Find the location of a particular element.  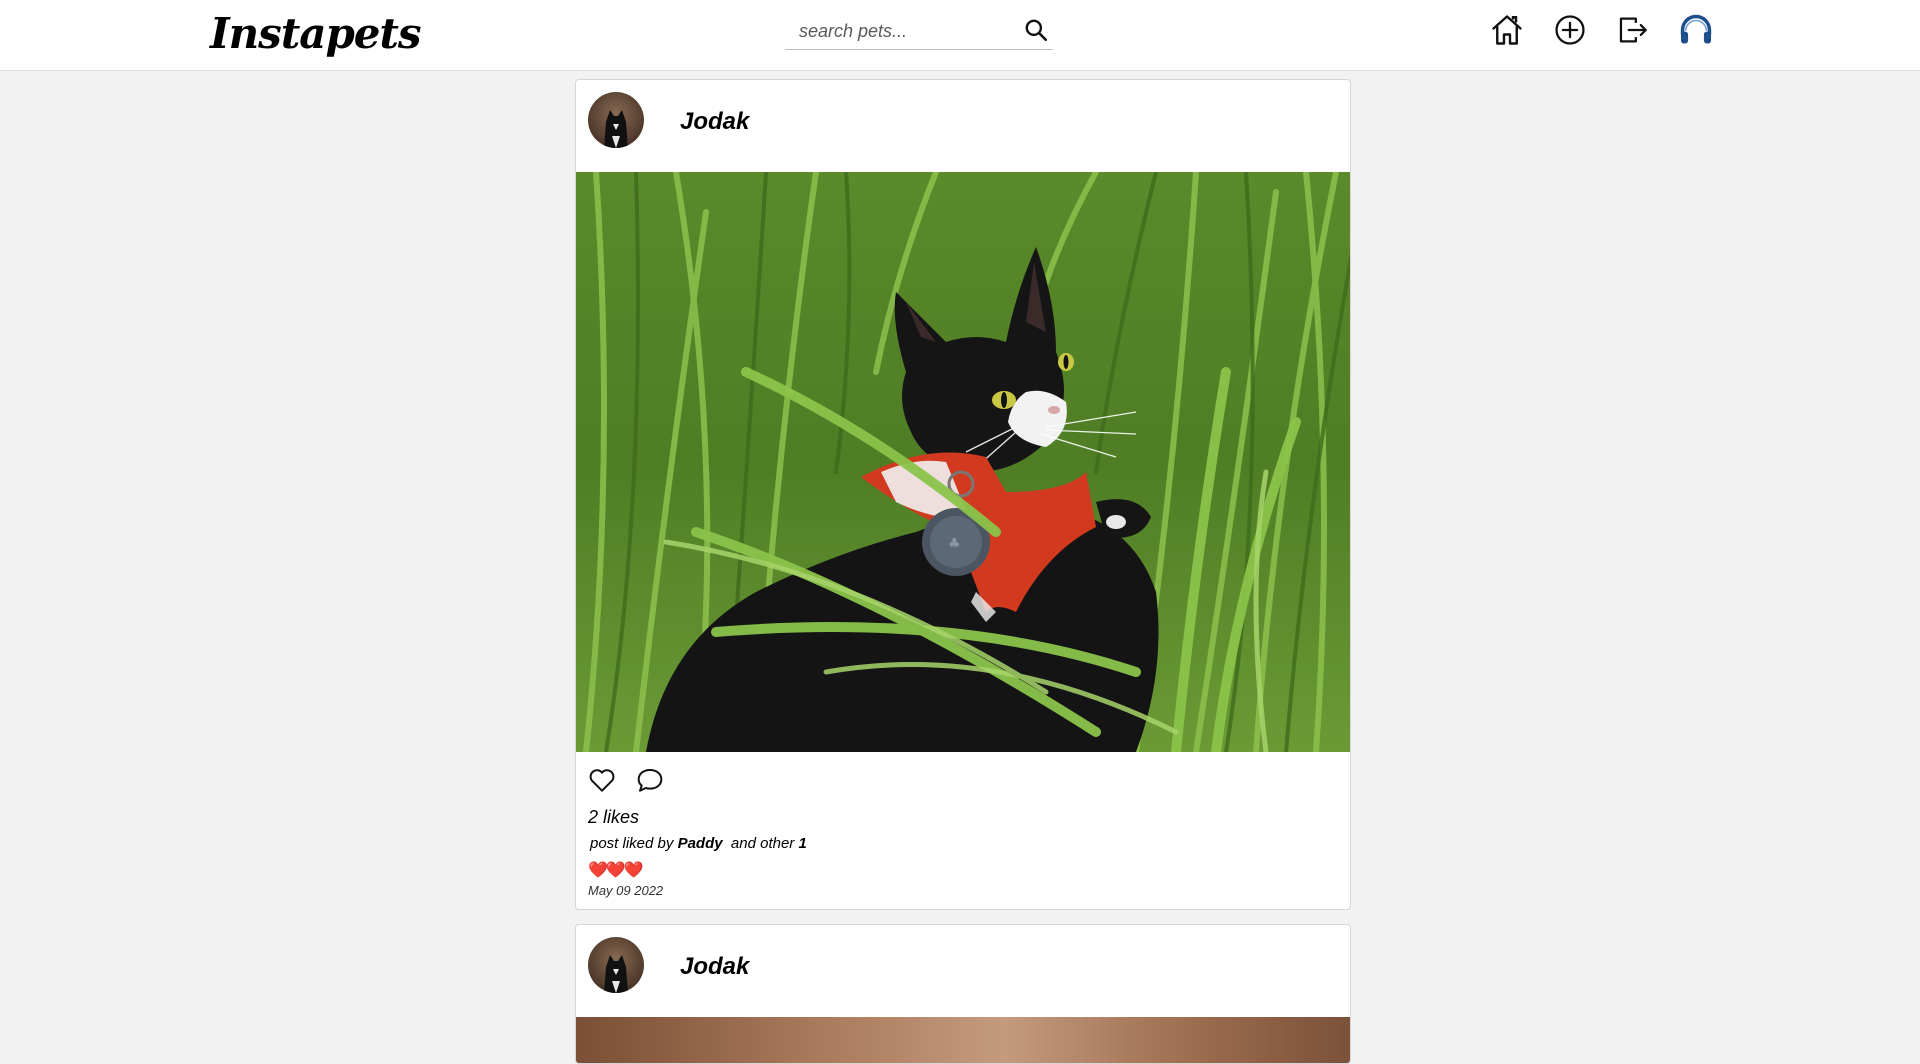

like-heart-icon is located at coordinates (602, 780).